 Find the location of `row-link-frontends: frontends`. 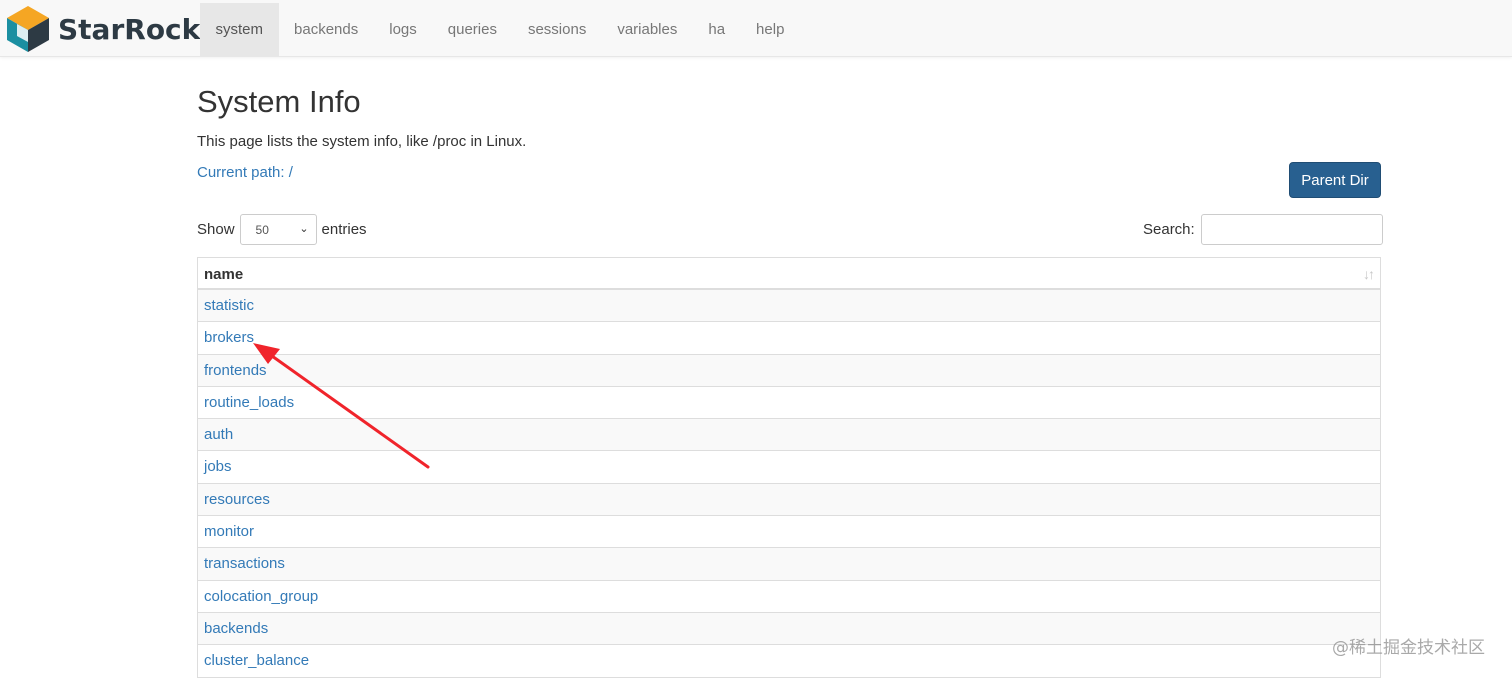

row-link-frontends: frontends is located at coordinates (235, 370).